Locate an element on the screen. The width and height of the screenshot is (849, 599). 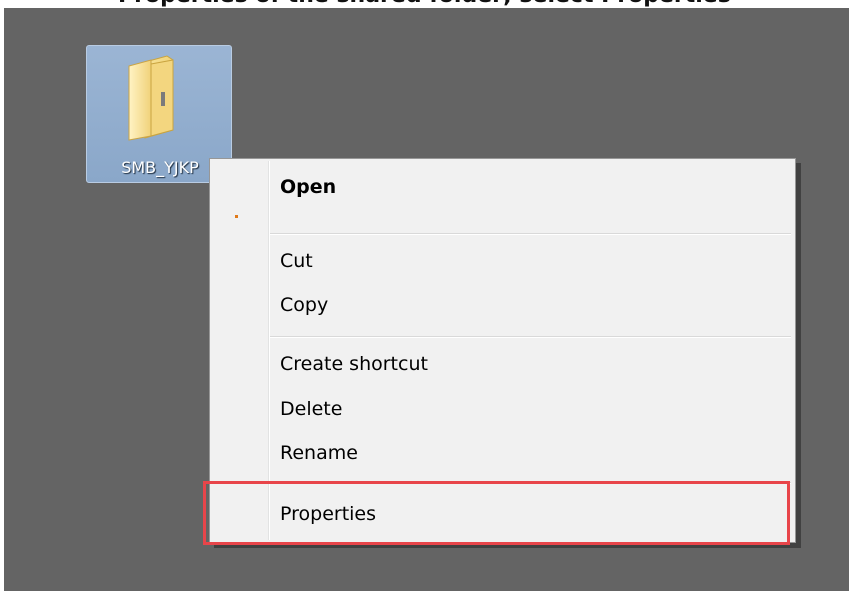
menu-item-cut: Cut is located at coordinates (502, 261).